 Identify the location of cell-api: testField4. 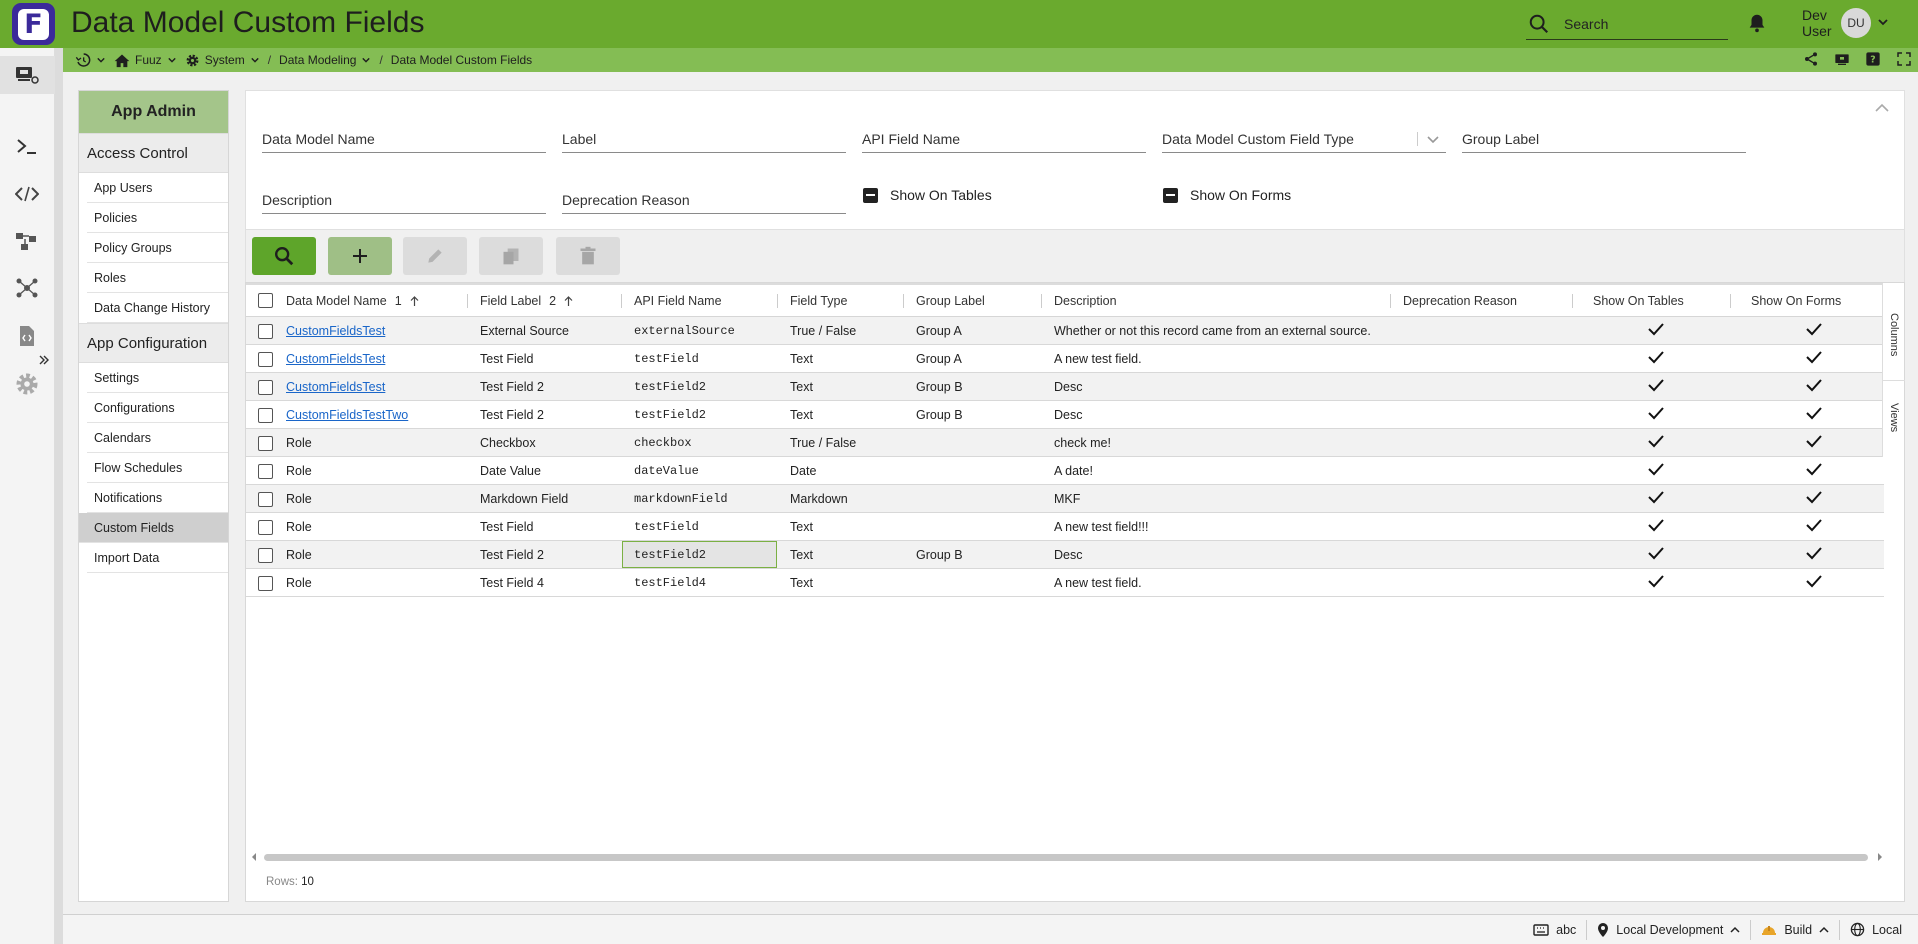
(670, 582).